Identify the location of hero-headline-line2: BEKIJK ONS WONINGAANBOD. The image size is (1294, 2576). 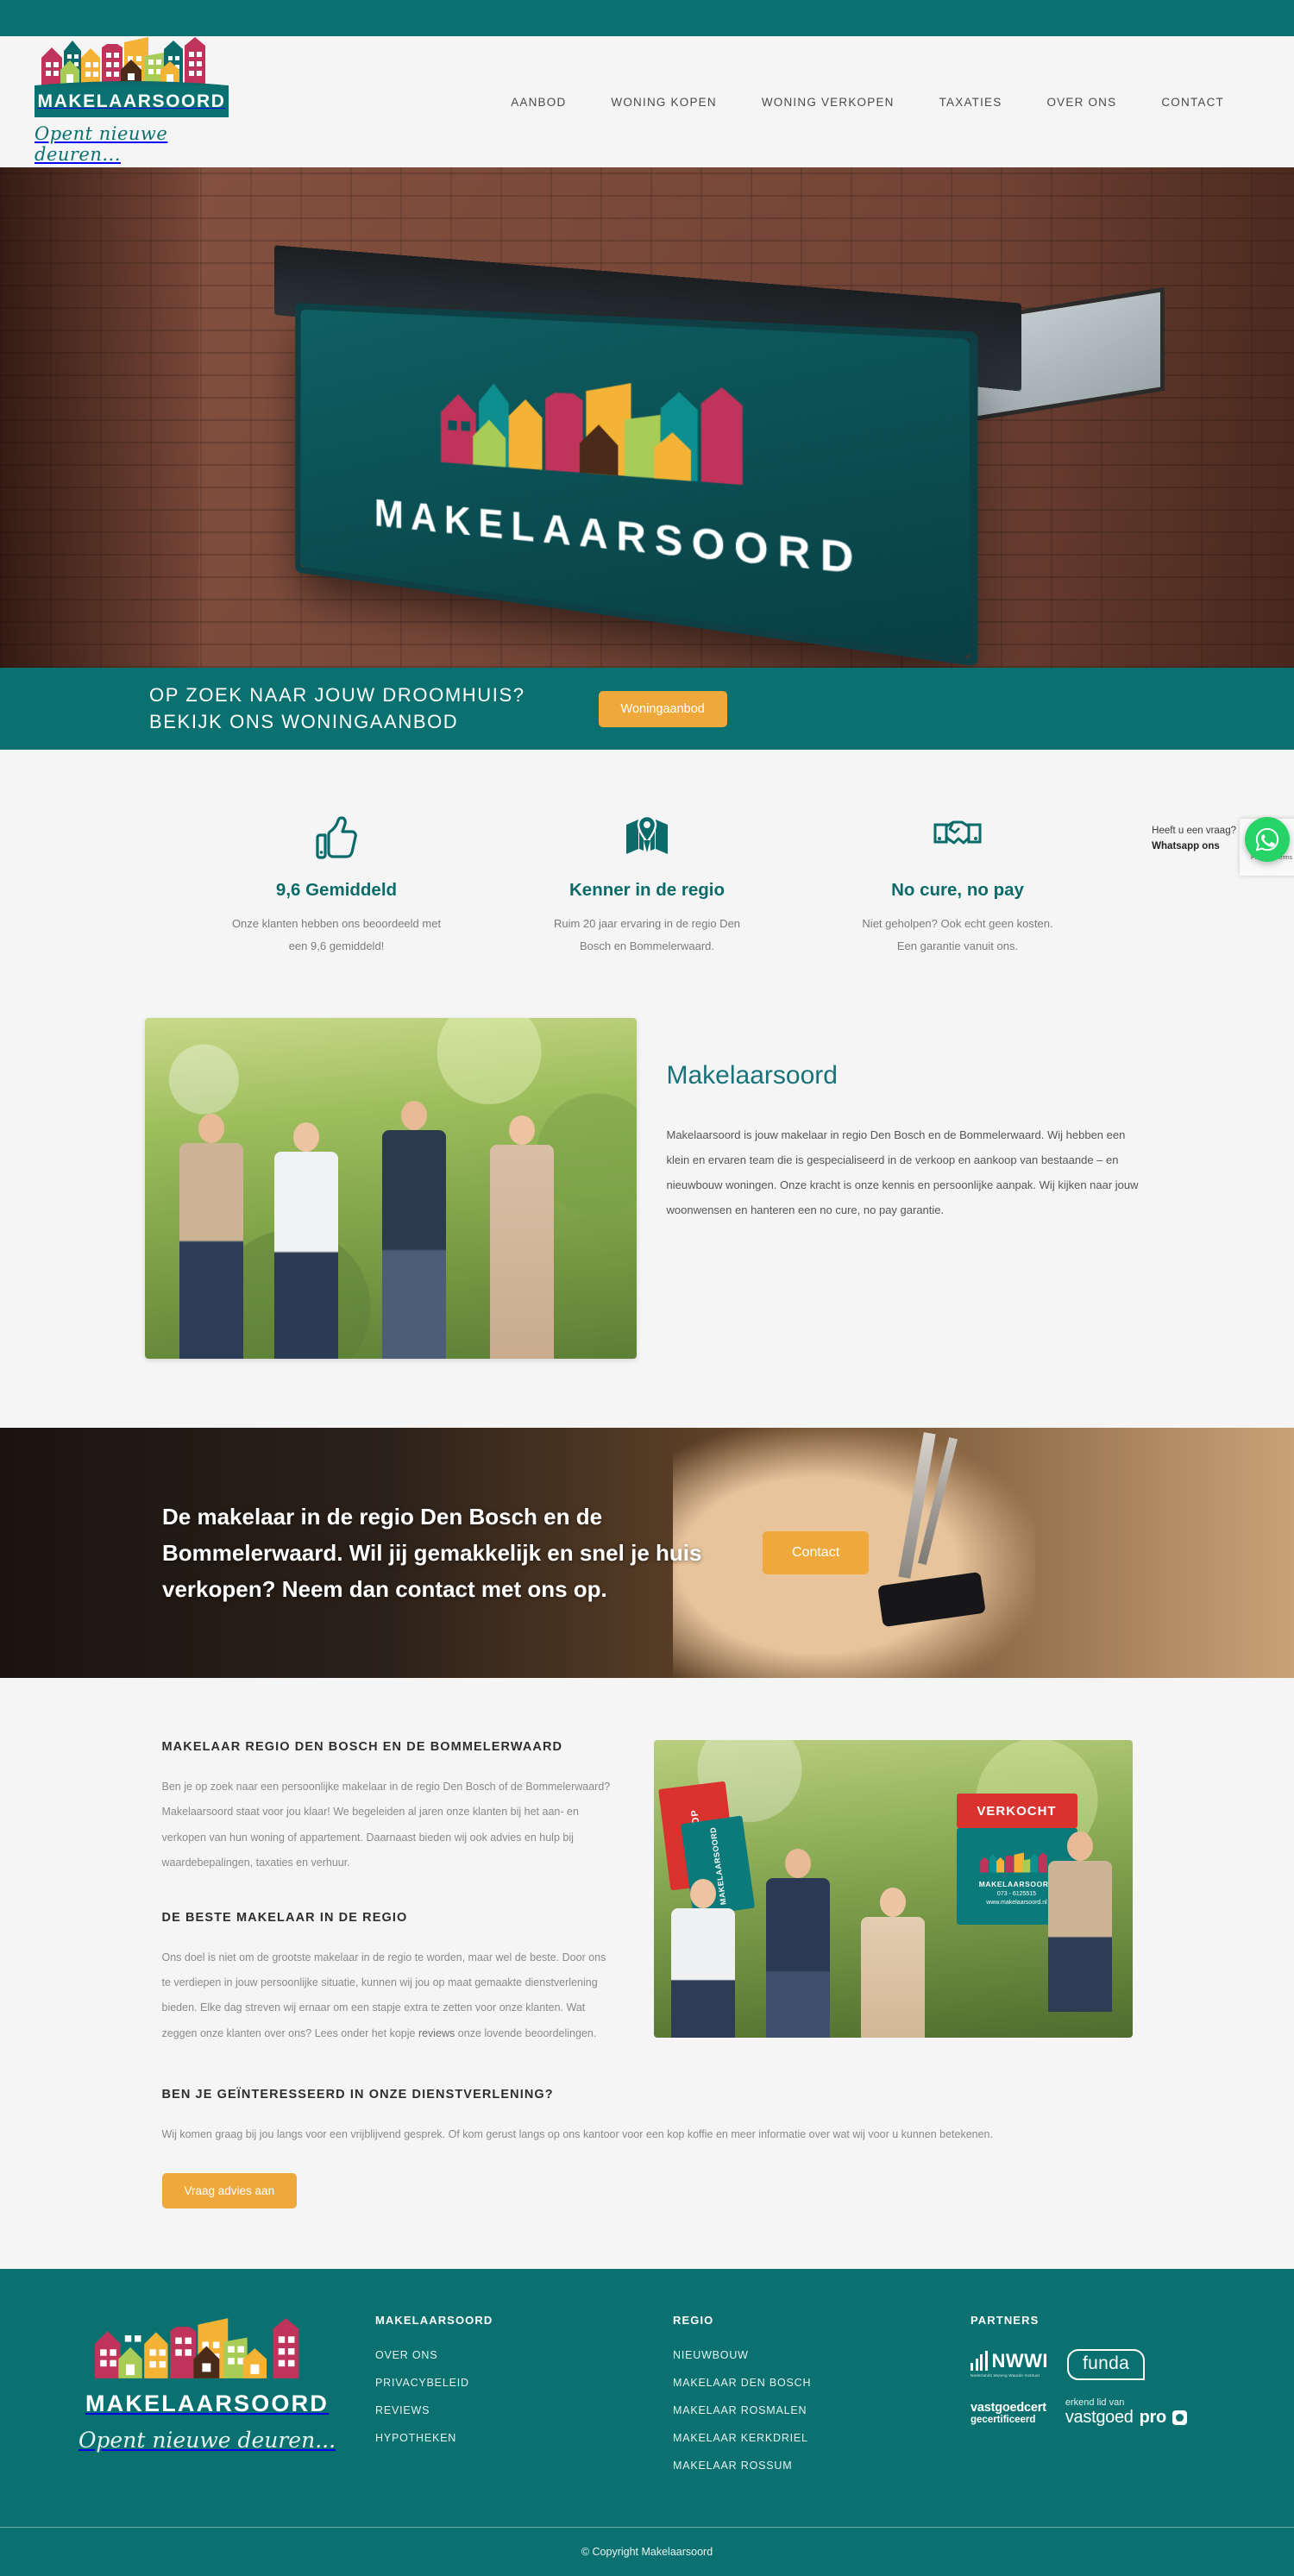
(304, 721).